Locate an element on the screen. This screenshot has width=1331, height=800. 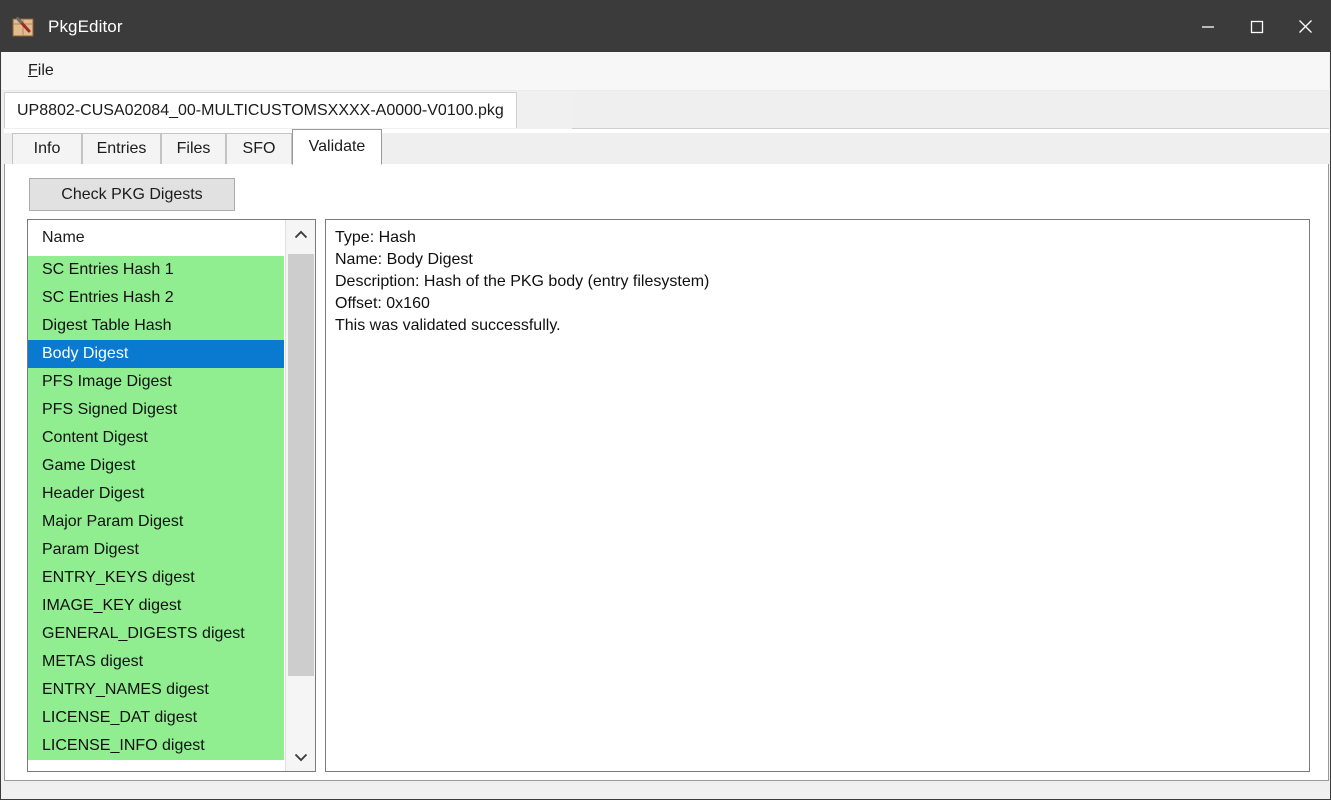
tab-files: Files is located at coordinates (193, 149).